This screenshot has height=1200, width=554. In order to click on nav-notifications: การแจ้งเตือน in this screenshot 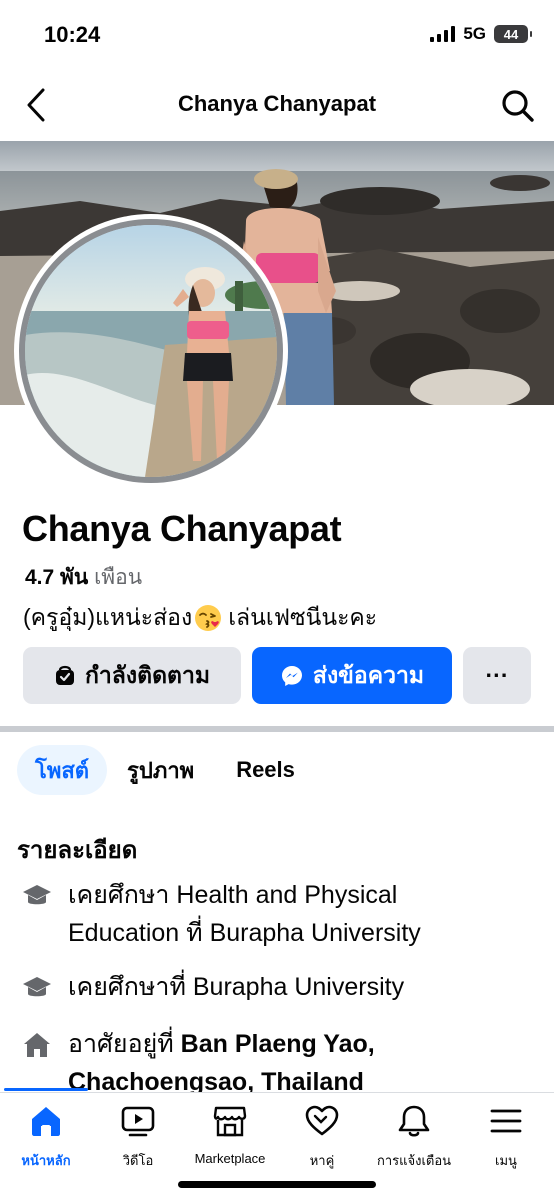, I will do `click(414, 1136)`.